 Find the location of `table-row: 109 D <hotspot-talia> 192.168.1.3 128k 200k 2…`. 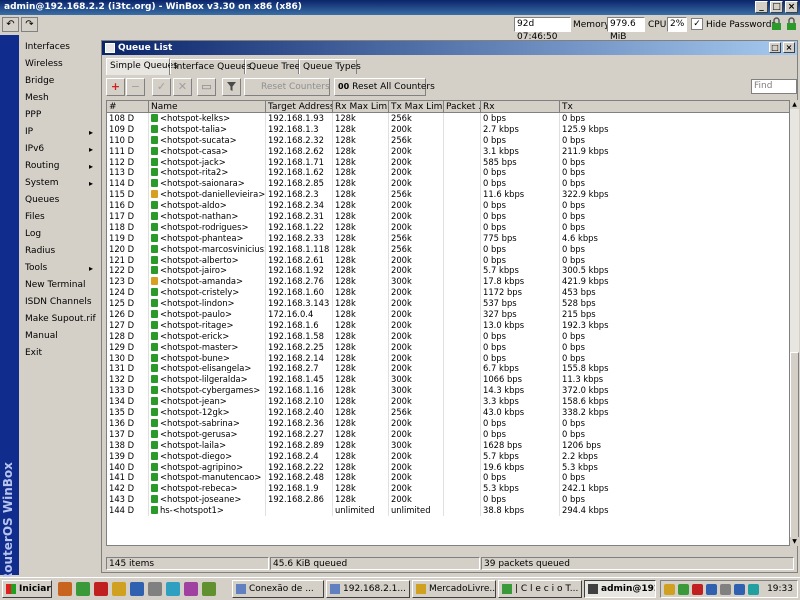

table-row: 109 D <hotspot-talia> 192.168.1.3 128k 200k 2… is located at coordinates (448, 129).